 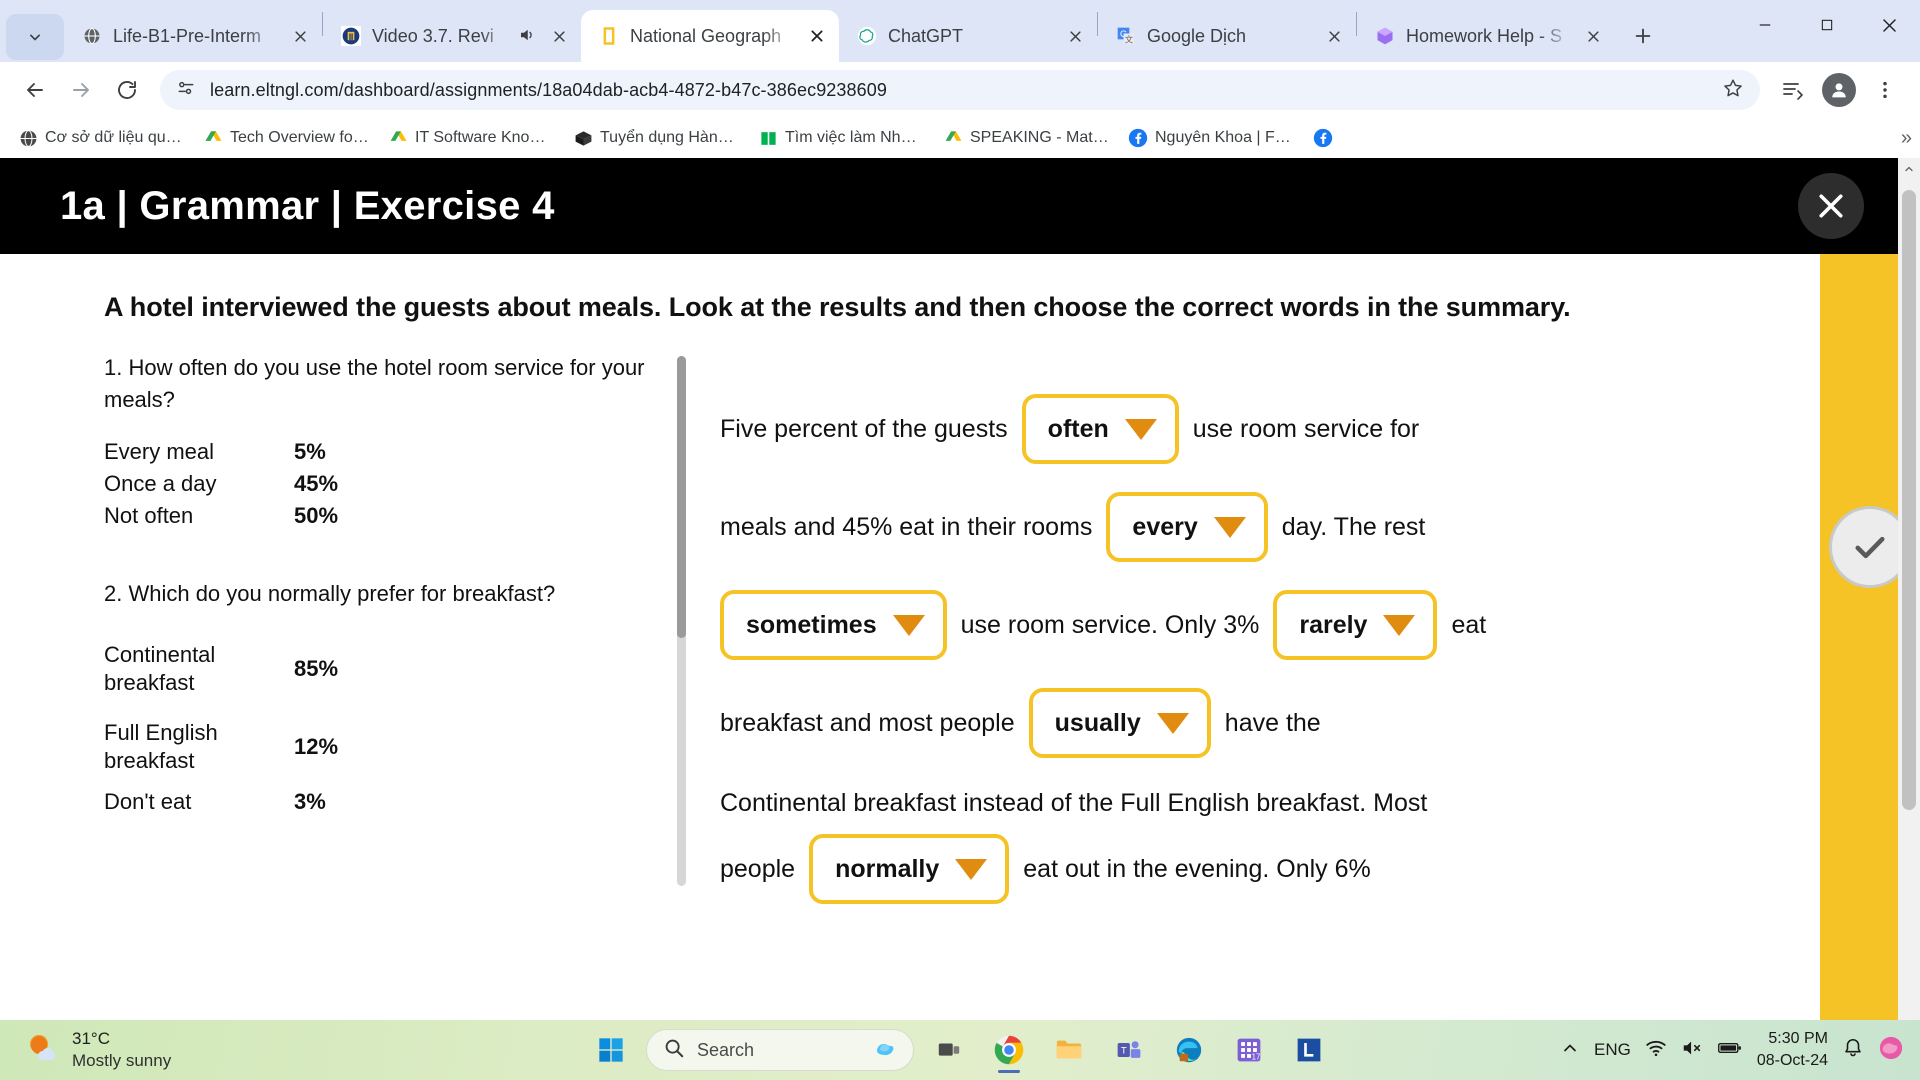 I want to click on wifi-icon, so click(x=1656, y=1050).